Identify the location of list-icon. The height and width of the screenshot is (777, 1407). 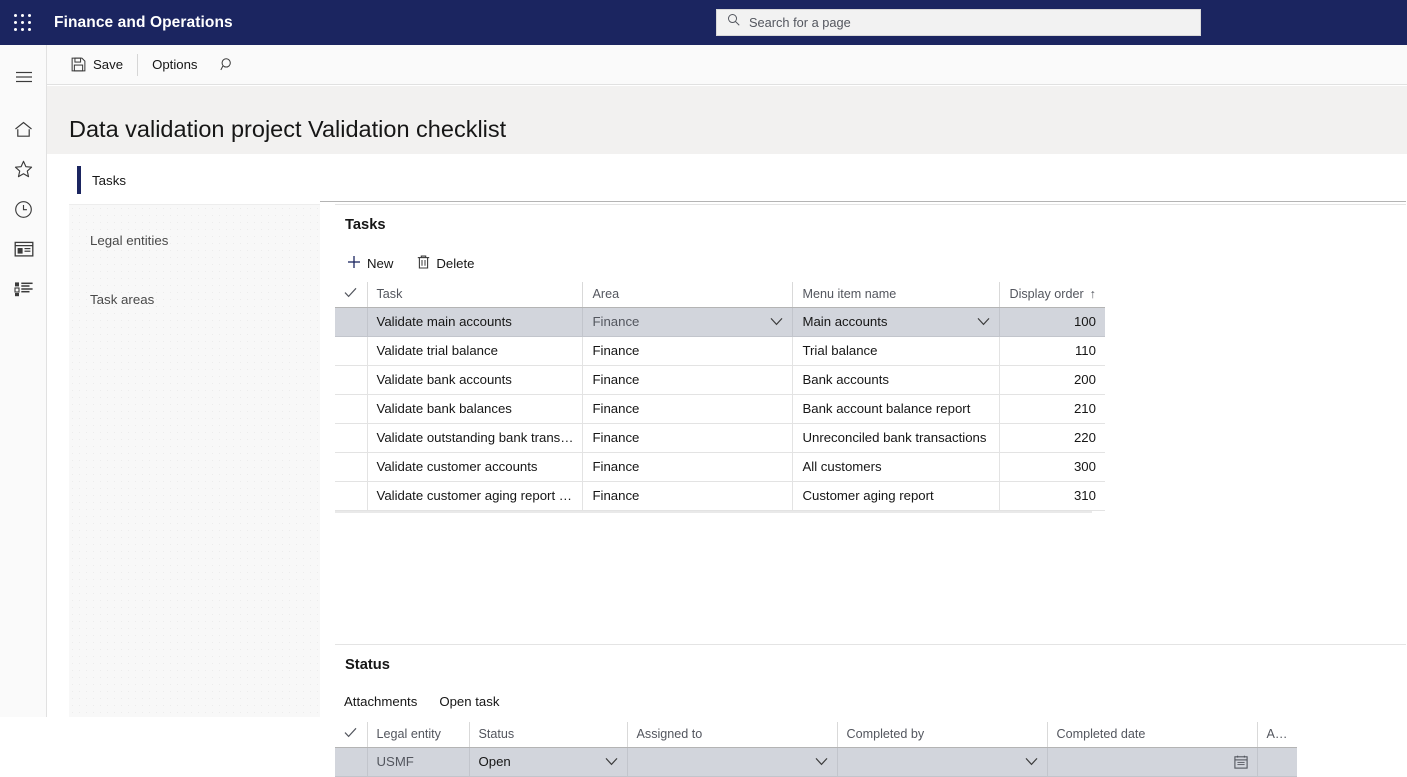
(23, 289).